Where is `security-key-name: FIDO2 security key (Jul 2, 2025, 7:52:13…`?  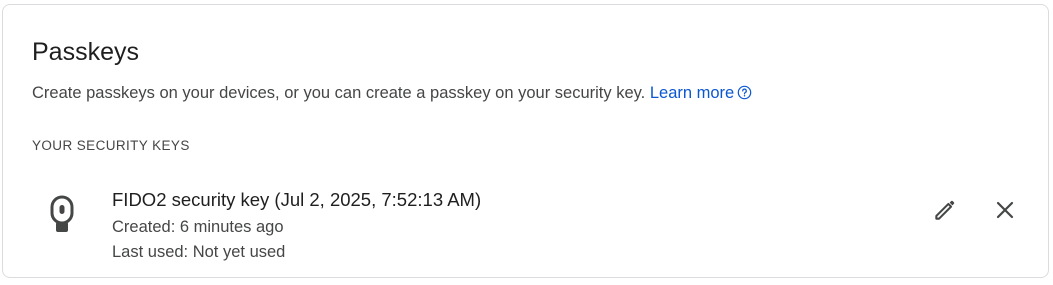 security-key-name: FIDO2 security key (Jul 2, 2025, 7:52:13… is located at coordinates (297, 199).